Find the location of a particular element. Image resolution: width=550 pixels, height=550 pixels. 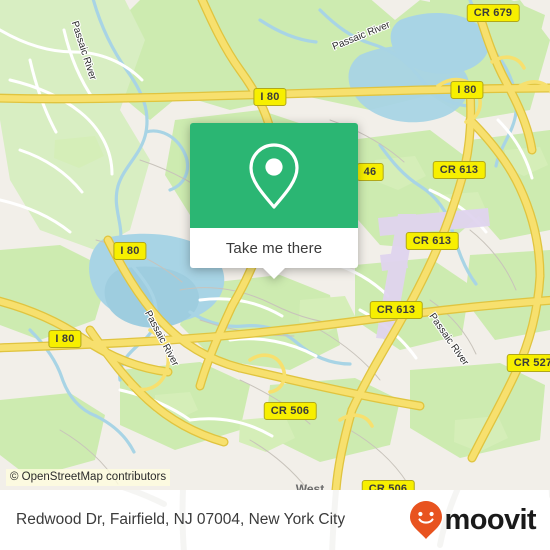

popup-header is located at coordinates (274, 175).